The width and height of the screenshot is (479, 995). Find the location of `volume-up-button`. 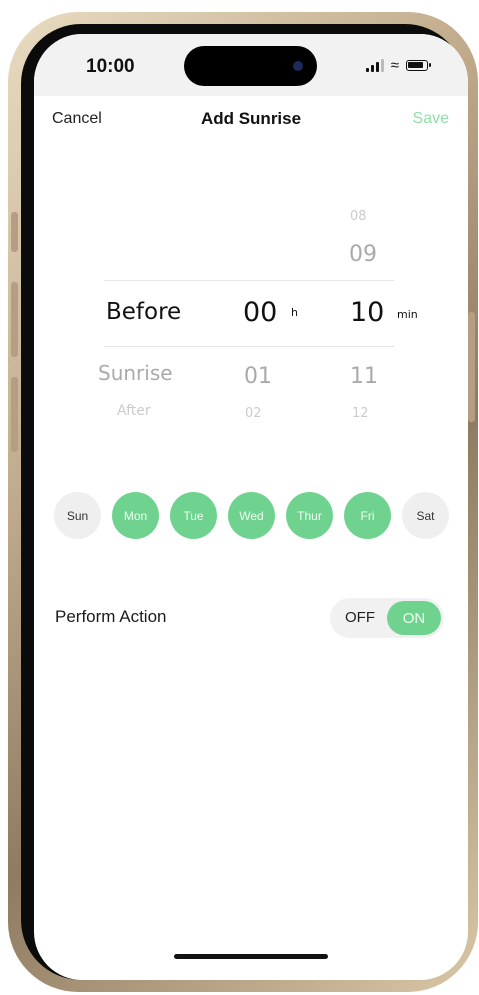

volume-up-button is located at coordinates (14, 319).